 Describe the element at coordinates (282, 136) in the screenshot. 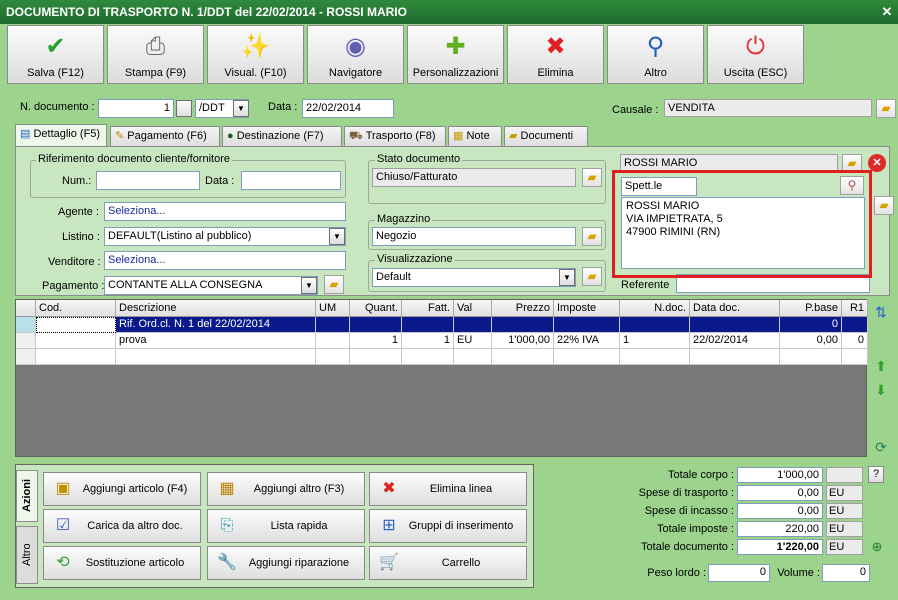

I see `tab-destinazione: ● Destinazione (F7)` at that location.